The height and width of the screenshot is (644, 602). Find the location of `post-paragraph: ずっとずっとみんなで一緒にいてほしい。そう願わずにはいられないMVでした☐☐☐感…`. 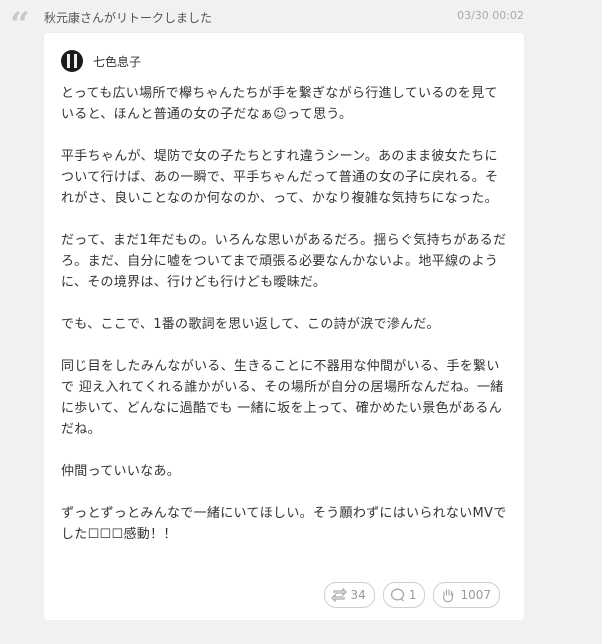

post-paragraph: ずっとずっとみんなで一緒にいてほしい。そう願わずにはいられないMVでした☐☐☐感… is located at coordinates (284, 524).